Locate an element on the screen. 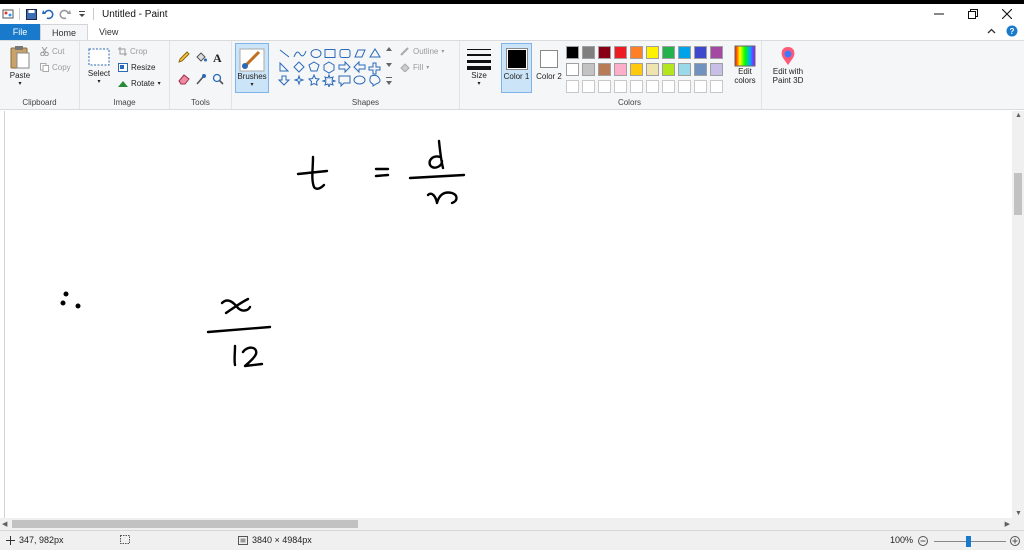  help-icon: ? is located at coordinates (1012, 31).